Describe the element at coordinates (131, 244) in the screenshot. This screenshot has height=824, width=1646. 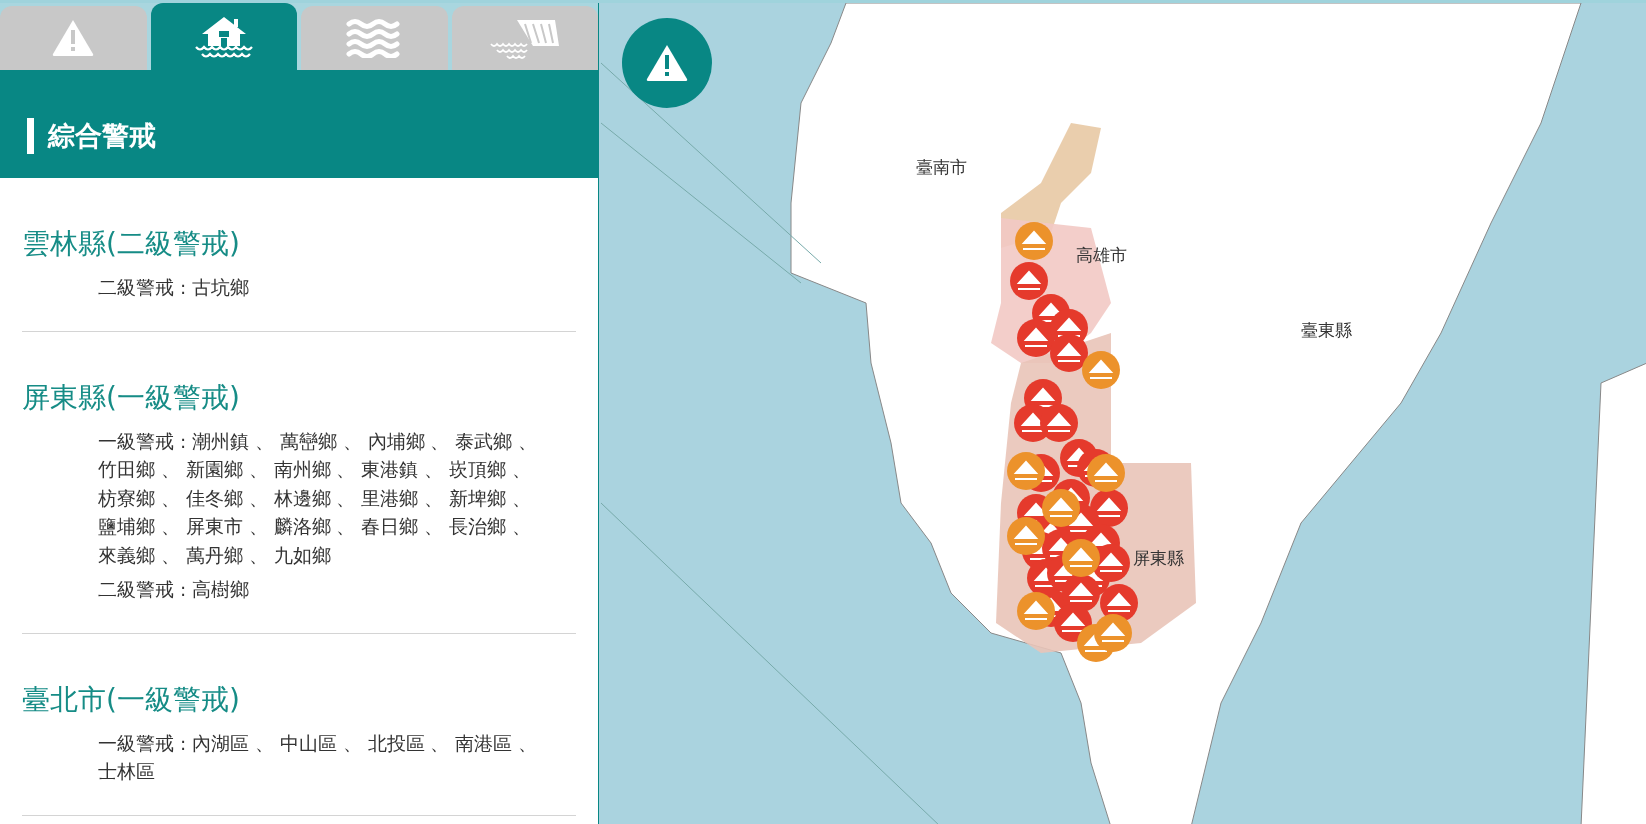
I see `county-title: 雲林縣(二級警戒)` at that location.